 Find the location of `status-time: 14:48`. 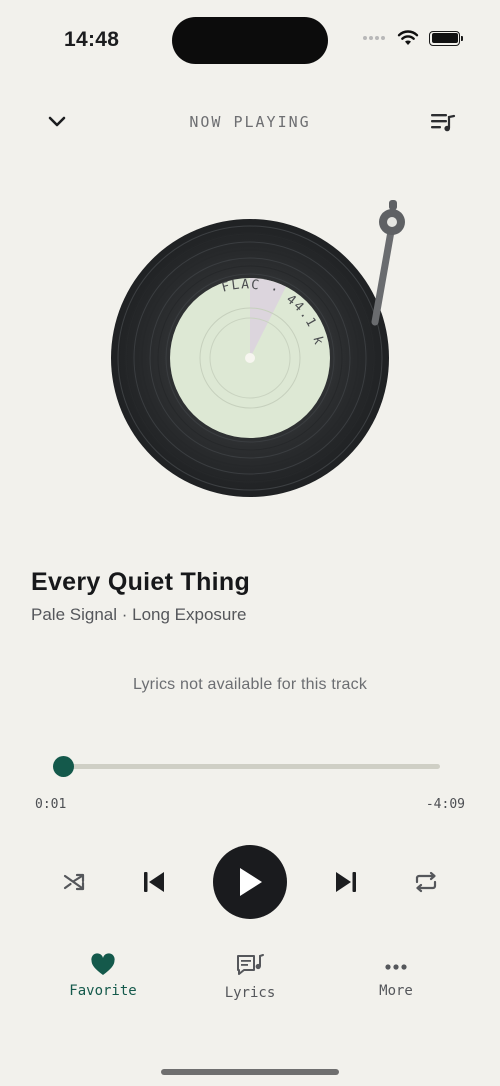

status-time: 14:48 is located at coordinates (92, 39).